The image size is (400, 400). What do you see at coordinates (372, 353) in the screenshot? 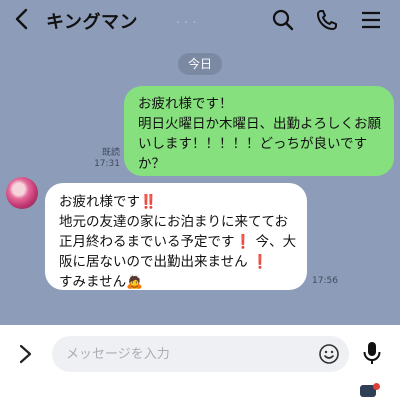
I see `microphone-icon` at bounding box center [372, 353].